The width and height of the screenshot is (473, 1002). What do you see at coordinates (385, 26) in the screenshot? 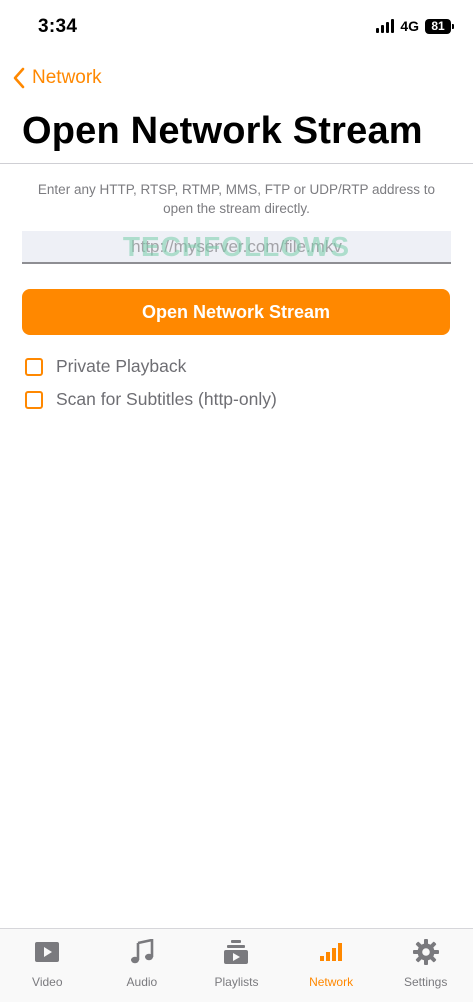
I see `signal-strength-icon` at bounding box center [385, 26].